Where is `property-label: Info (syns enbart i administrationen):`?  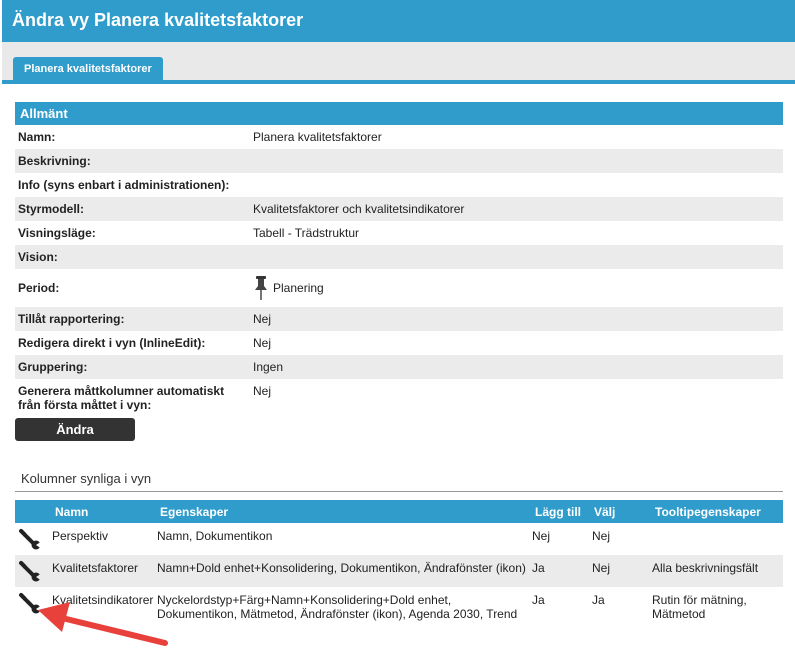 property-label: Info (syns enbart i administrationen): is located at coordinates (124, 185).